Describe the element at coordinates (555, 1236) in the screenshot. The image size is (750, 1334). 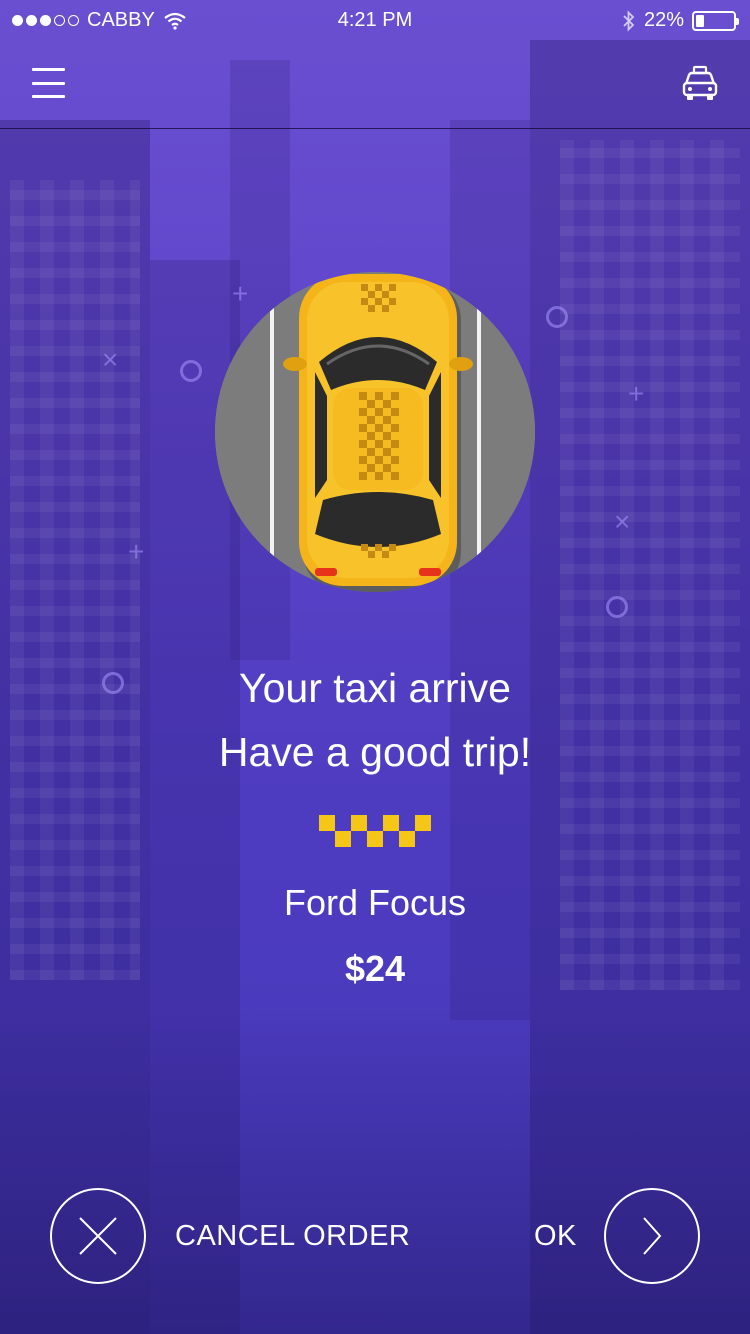
I see `ok-label: OK` at that location.